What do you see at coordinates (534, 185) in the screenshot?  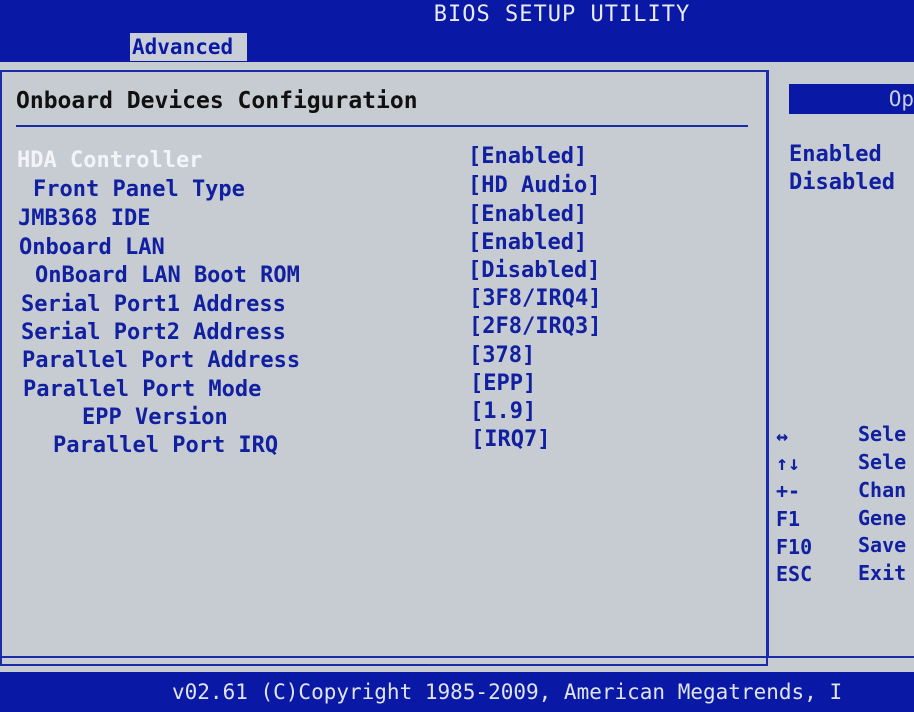 I see `setting-value-front-panel-type: [HD Audio]` at bounding box center [534, 185].